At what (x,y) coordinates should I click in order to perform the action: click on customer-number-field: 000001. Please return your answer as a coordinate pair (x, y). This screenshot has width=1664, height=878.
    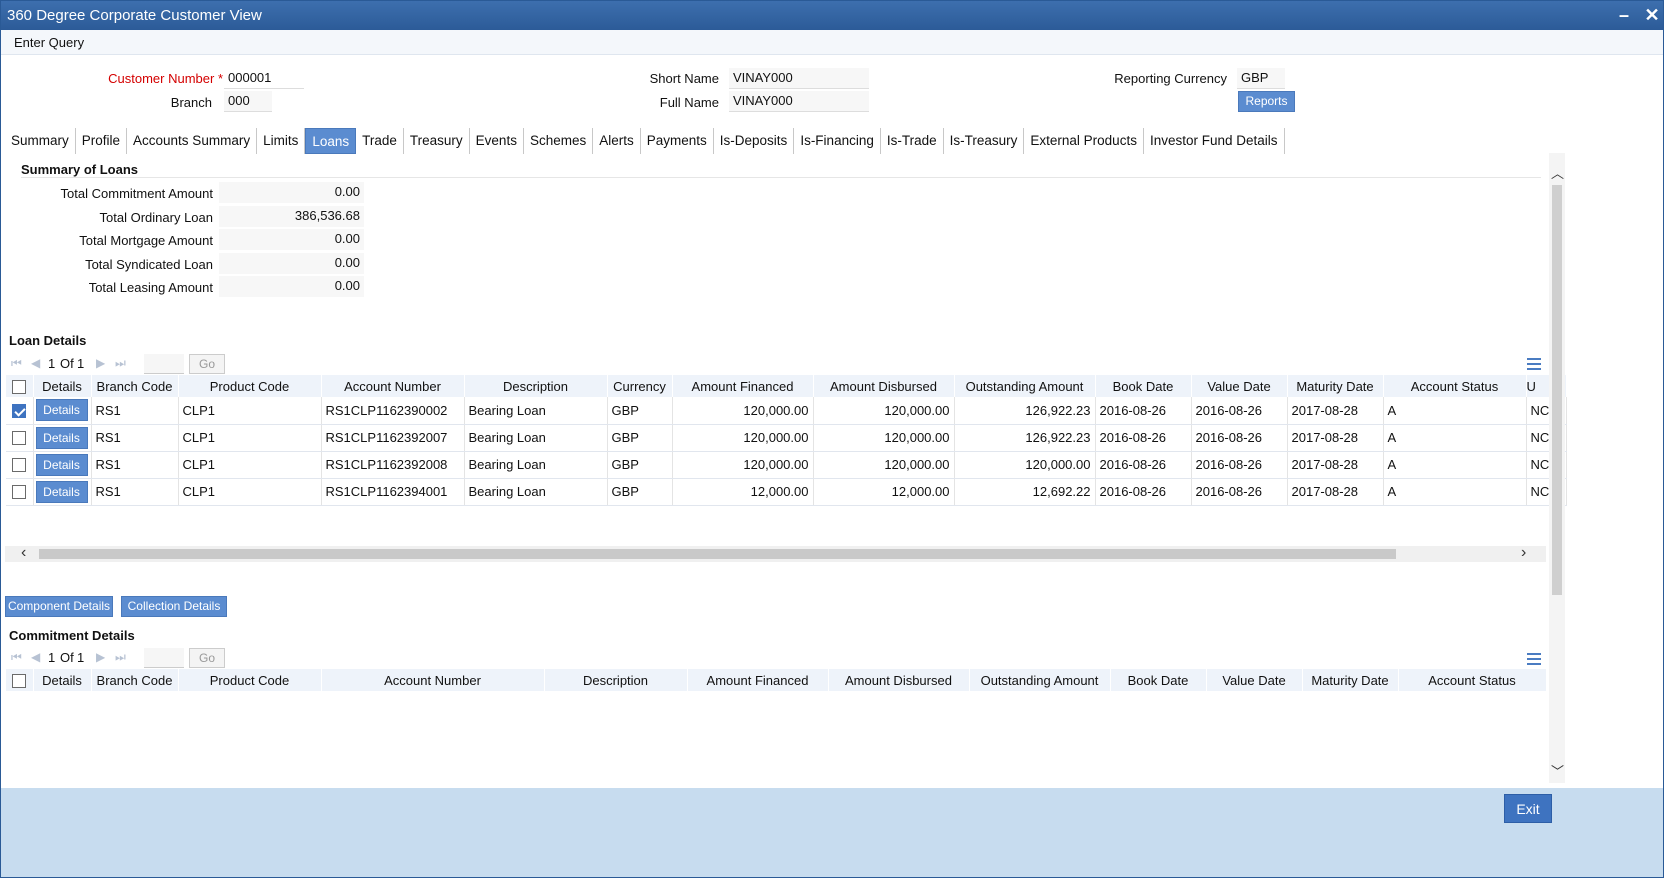
    Looking at the image, I should click on (264, 78).